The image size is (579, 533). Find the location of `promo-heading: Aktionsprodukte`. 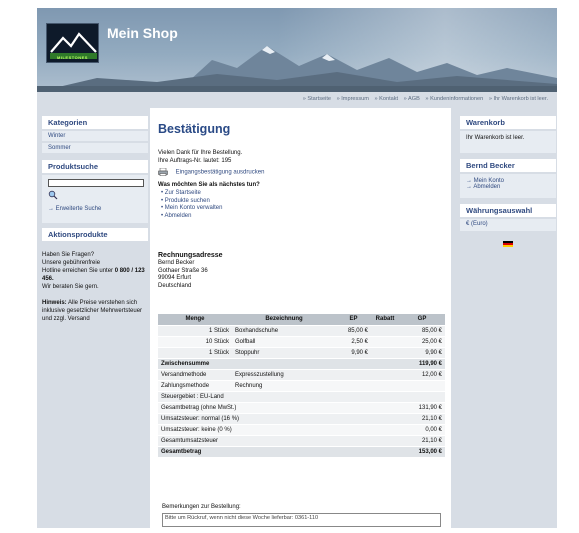

promo-heading: Aktionsprodukte is located at coordinates (95, 234).